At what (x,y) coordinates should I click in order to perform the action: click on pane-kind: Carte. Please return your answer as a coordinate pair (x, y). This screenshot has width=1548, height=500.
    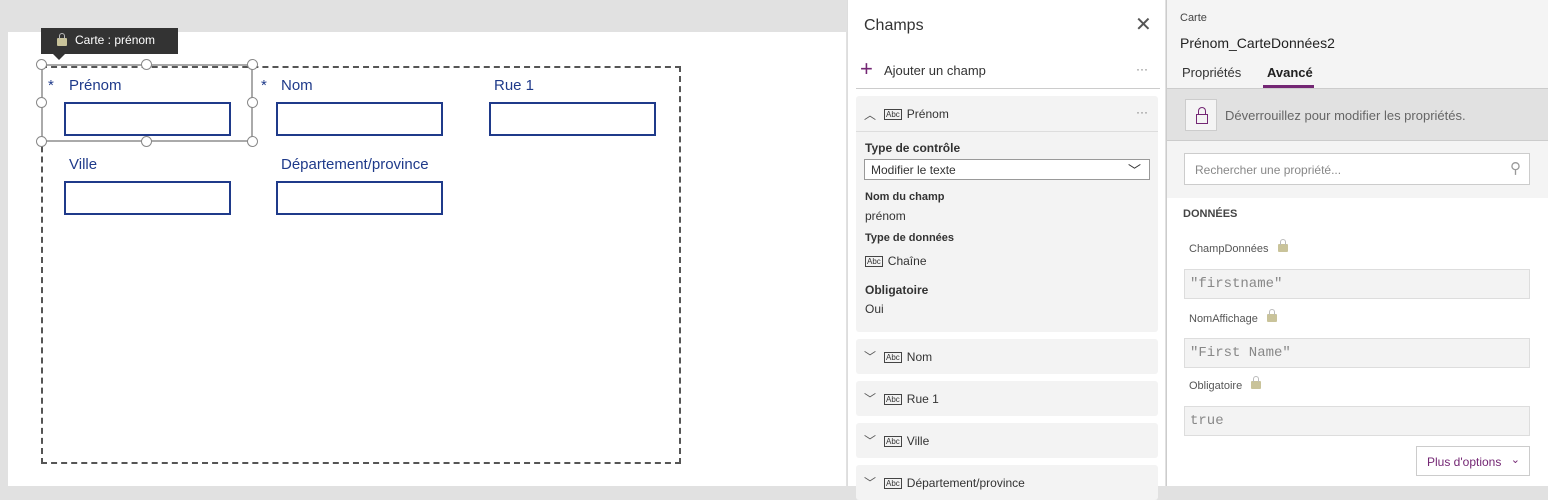
    Looking at the image, I should click on (1193, 18).